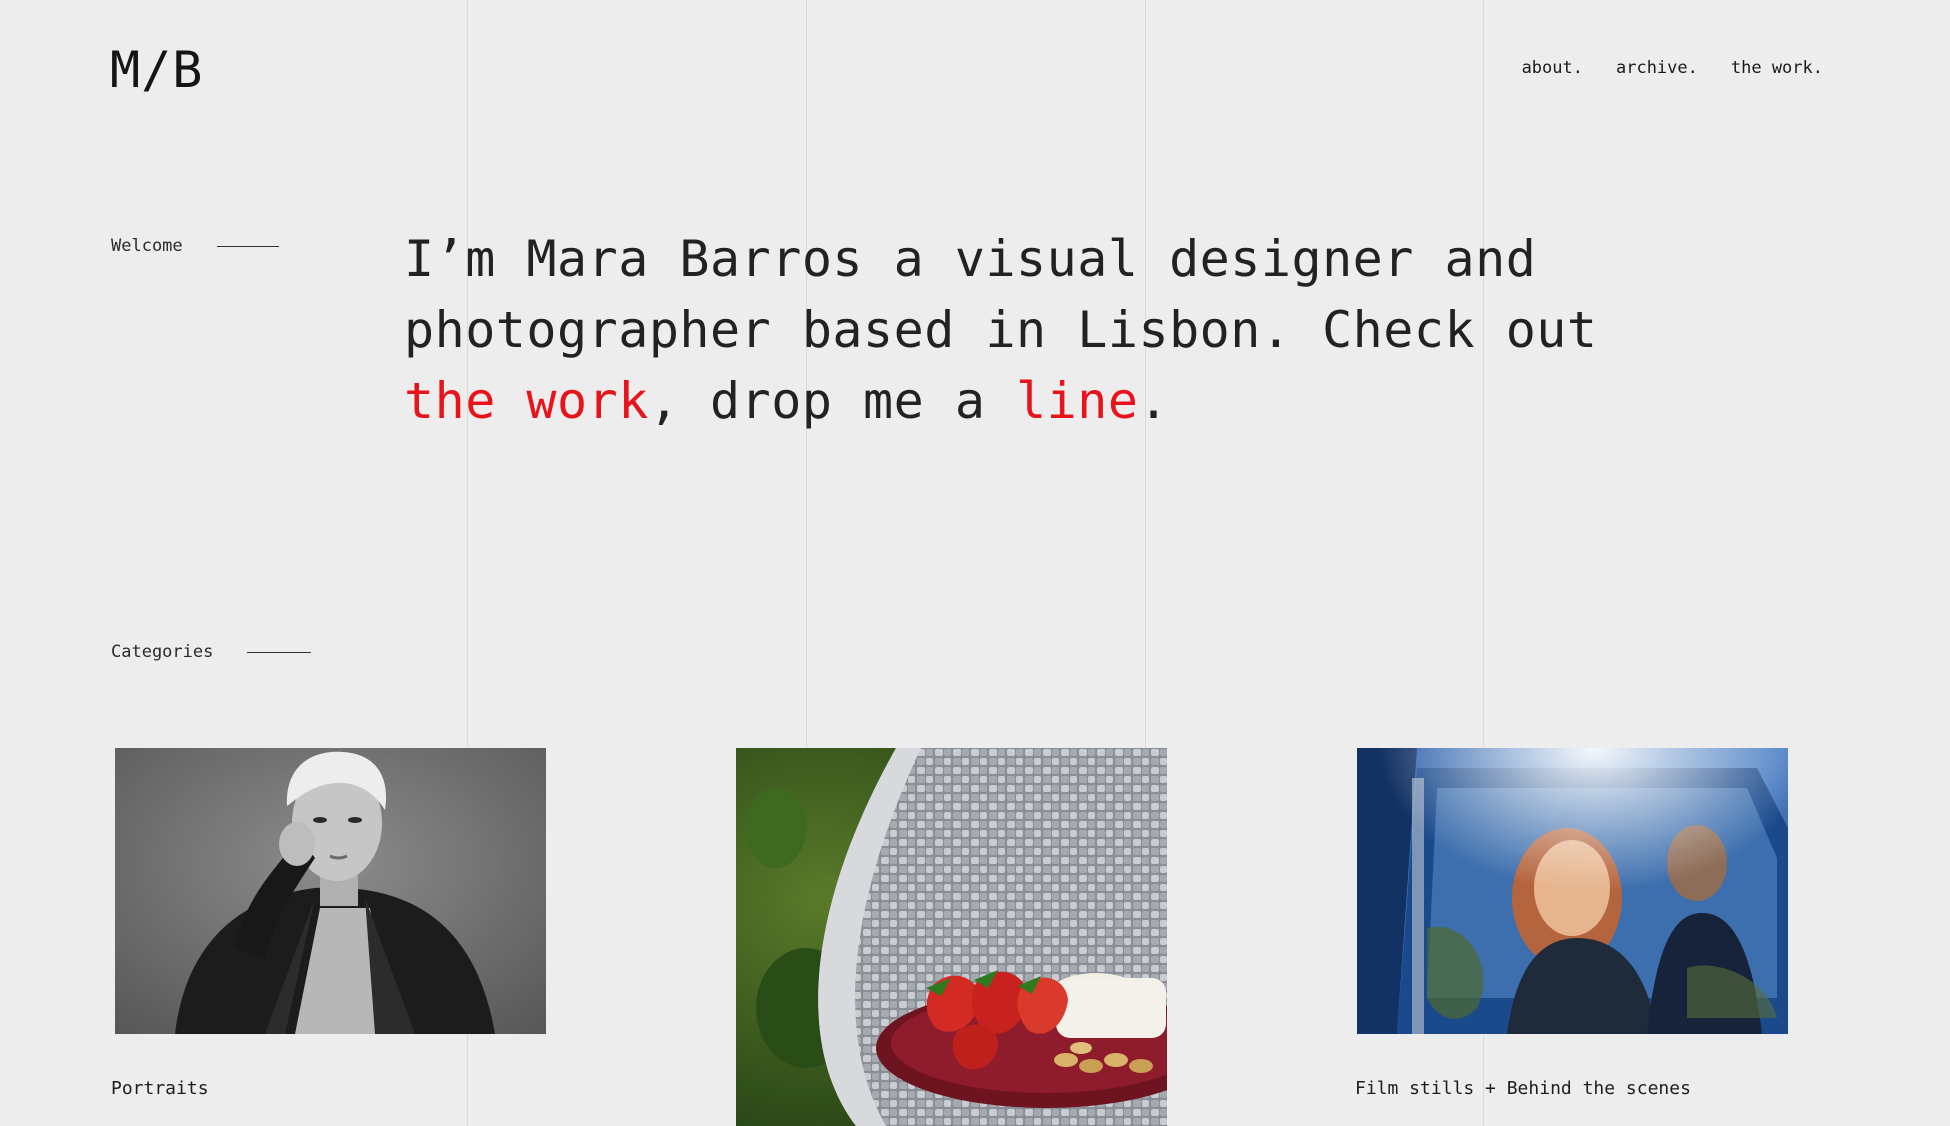  What do you see at coordinates (1552, 68) in the screenshot?
I see `nav-about-link: about.` at bounding box center [1552, 68].